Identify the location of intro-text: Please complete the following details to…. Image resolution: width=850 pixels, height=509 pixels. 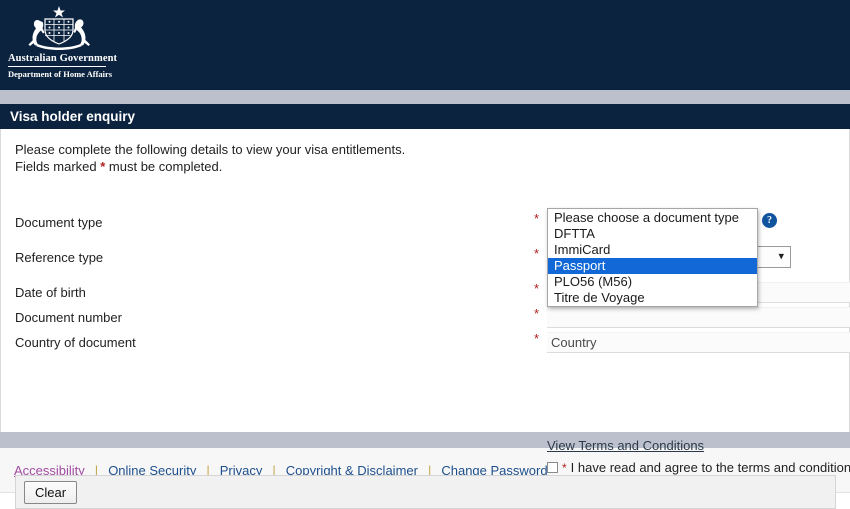
(425, 152).